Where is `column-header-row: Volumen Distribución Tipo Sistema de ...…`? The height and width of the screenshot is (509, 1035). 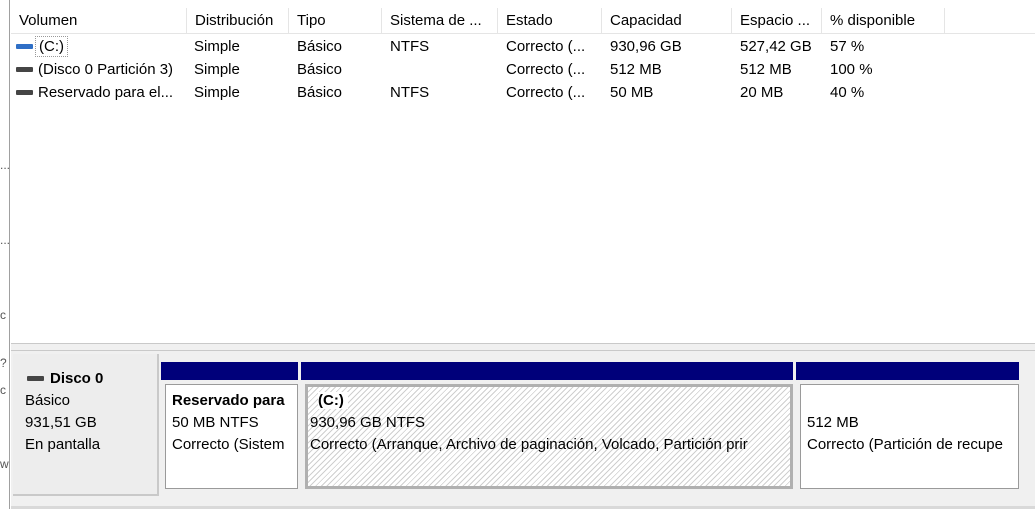
column-header-row: Volumen Distribución Tipo Sistema de ...… is located at coordinates (523, 21).